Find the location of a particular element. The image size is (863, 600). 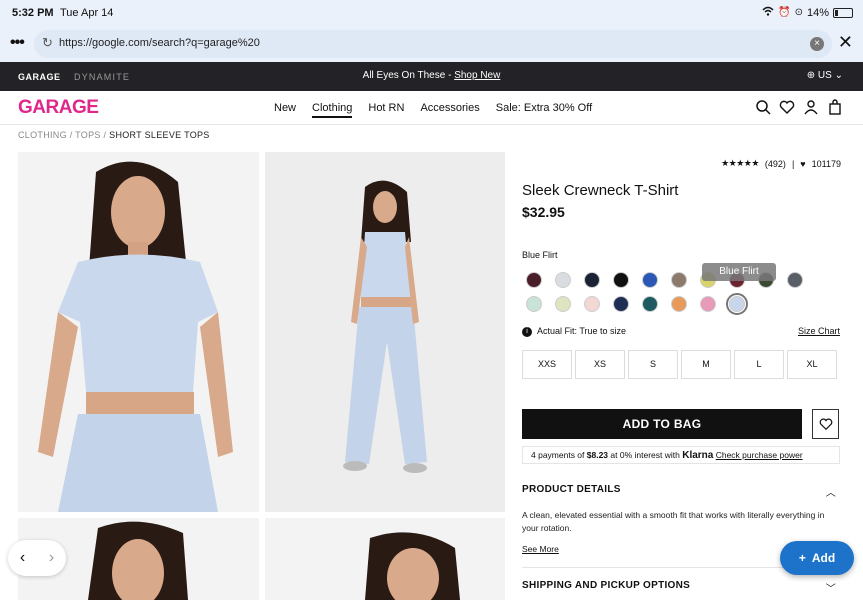

add-fab-button: + Add is located at coordinates (817, 558).